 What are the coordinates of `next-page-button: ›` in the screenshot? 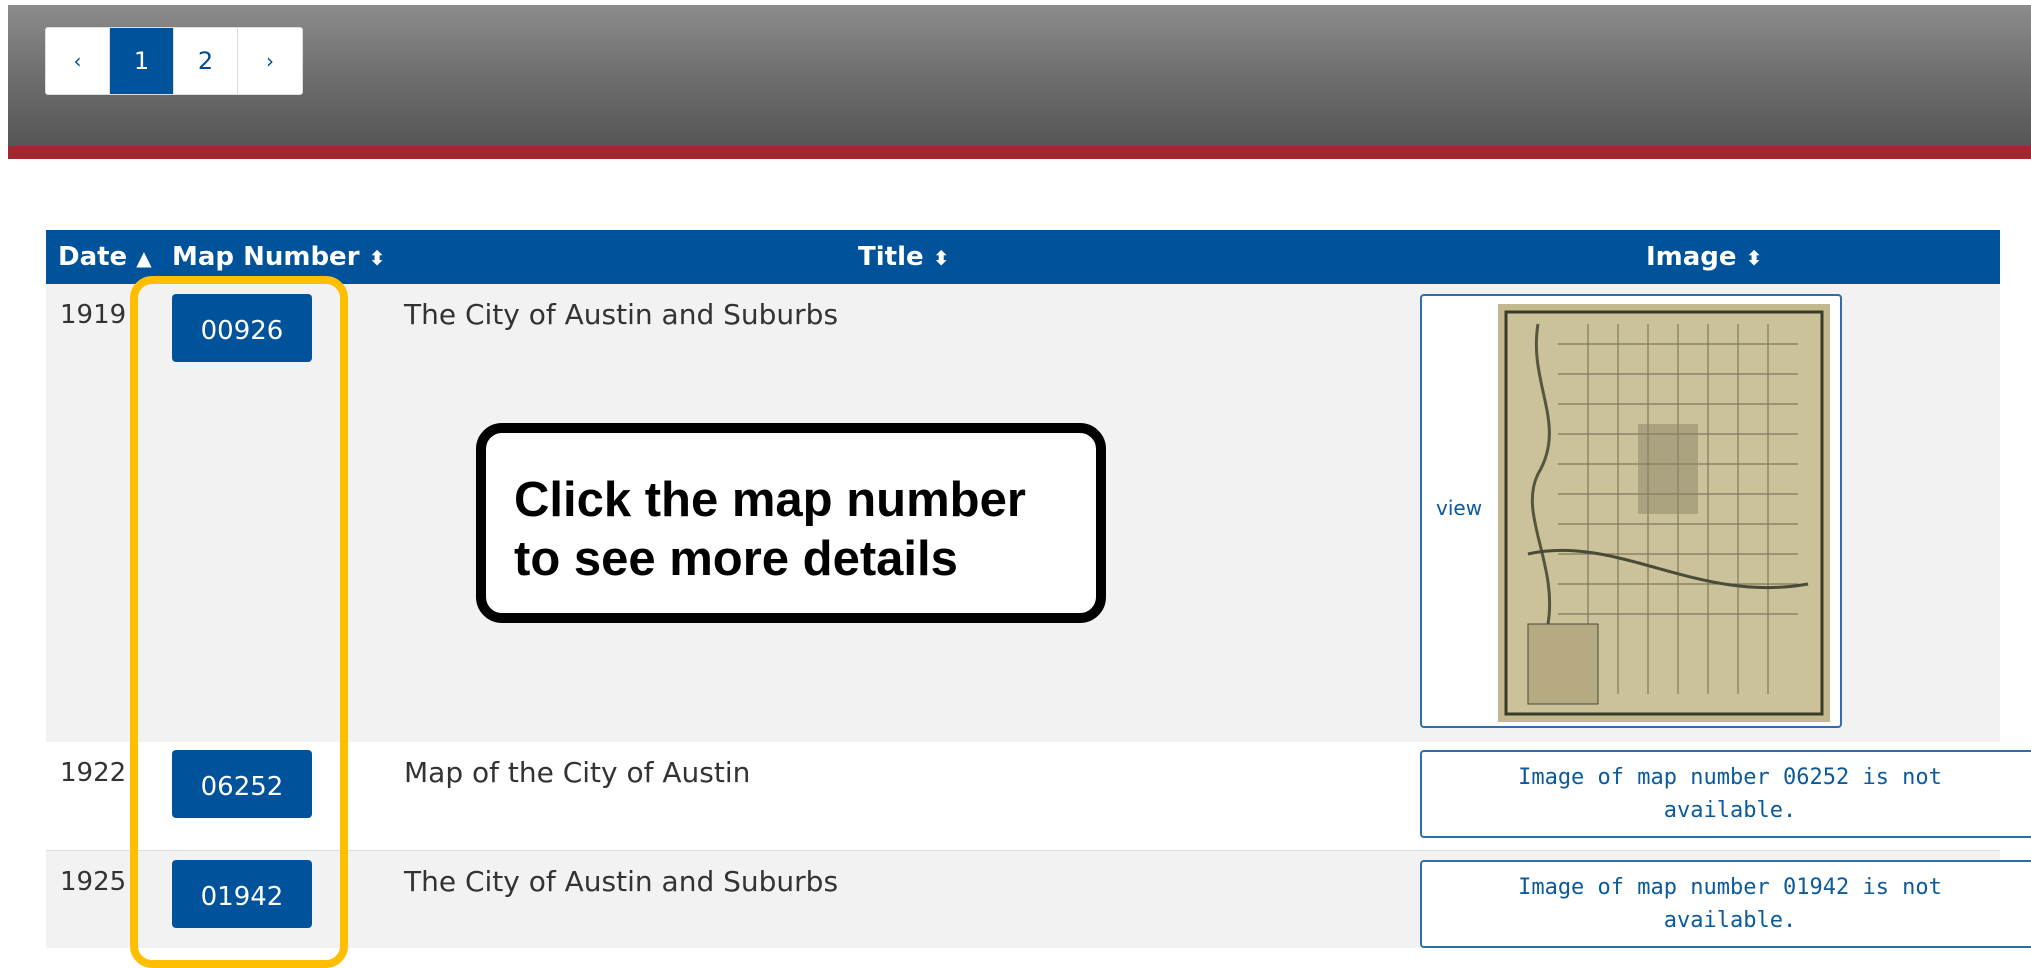 It's located at (270, 61).